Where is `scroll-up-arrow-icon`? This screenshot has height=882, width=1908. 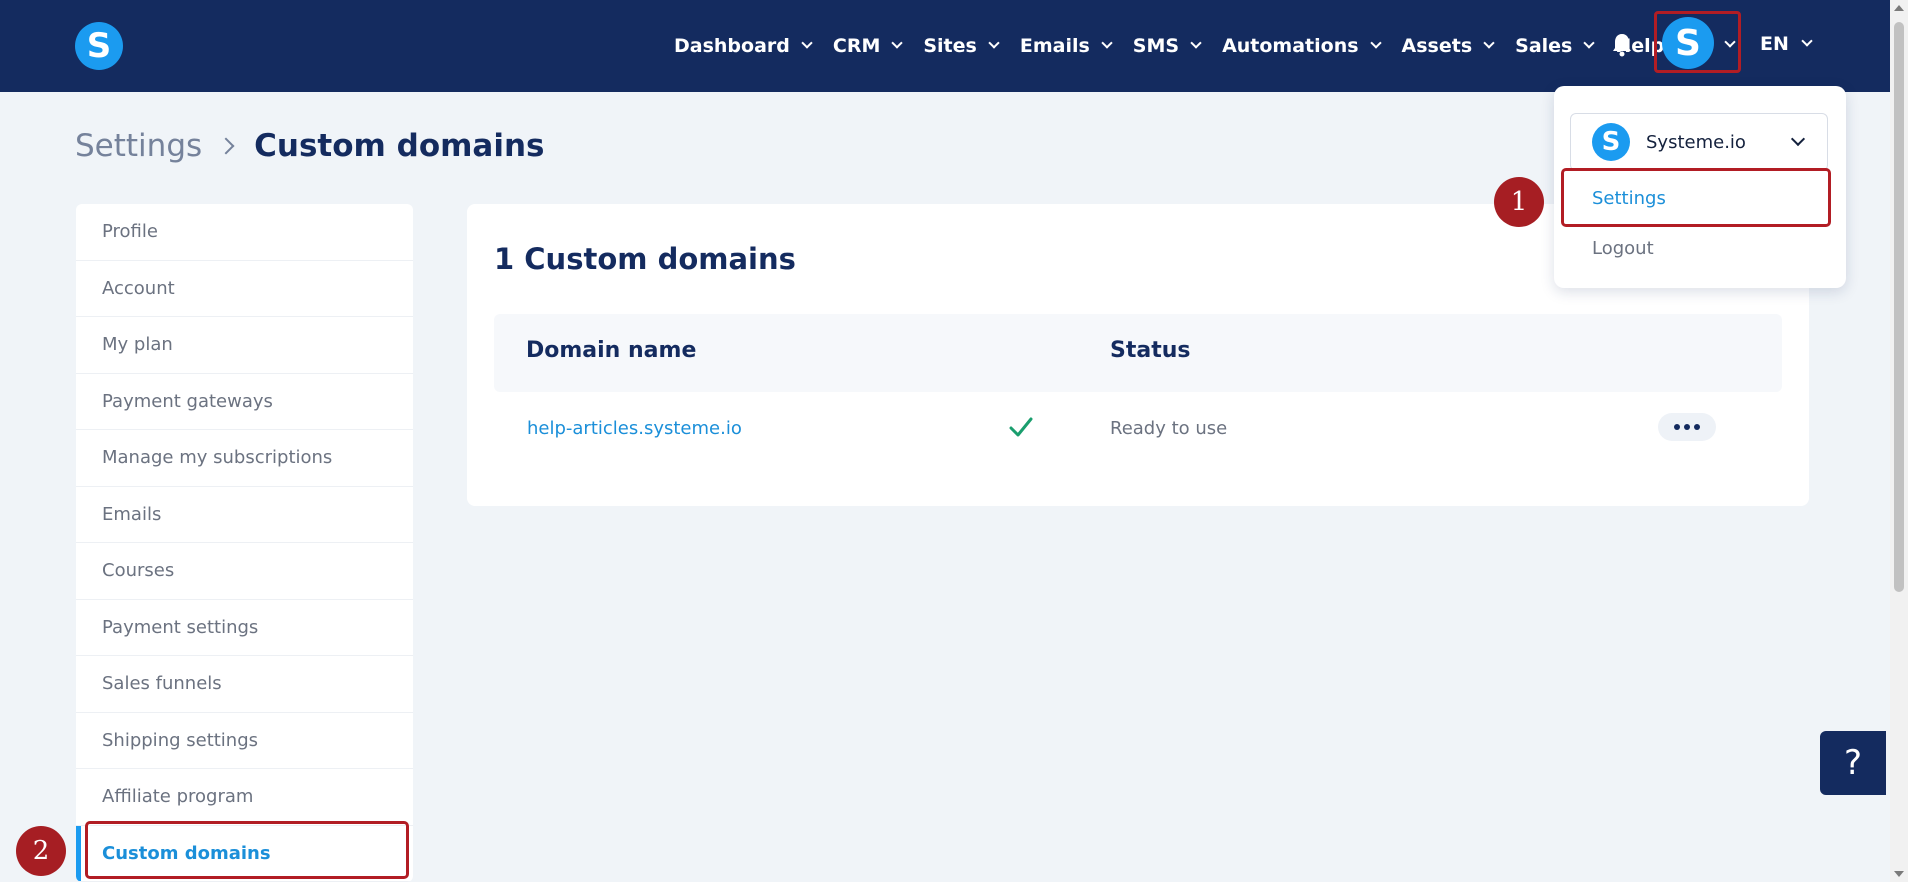 scroll-up-arrow-icon is located at coordinates (1899, 8).